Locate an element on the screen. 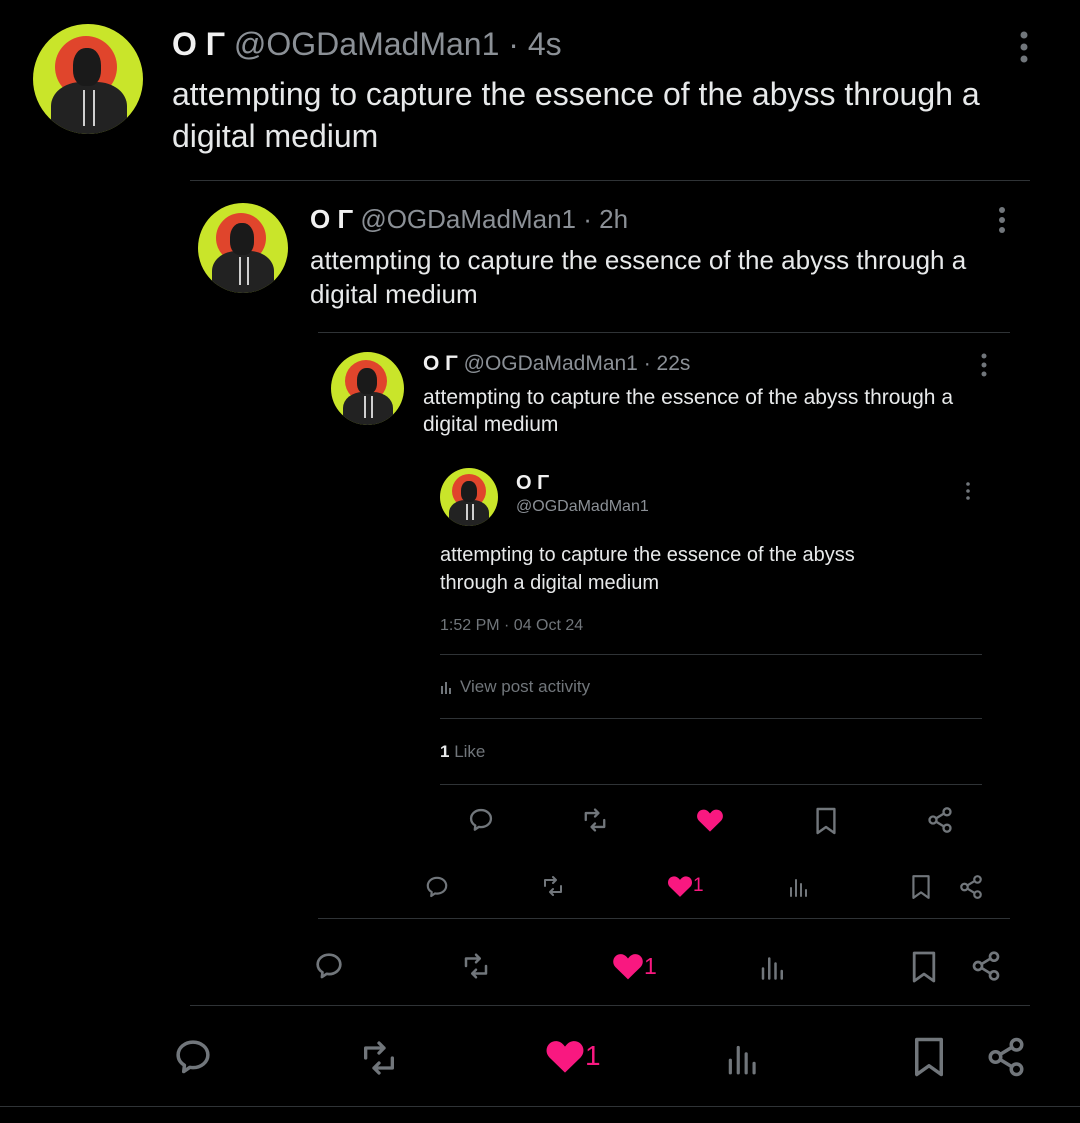  post-time: · 2h is located at coordinates (605, 219).